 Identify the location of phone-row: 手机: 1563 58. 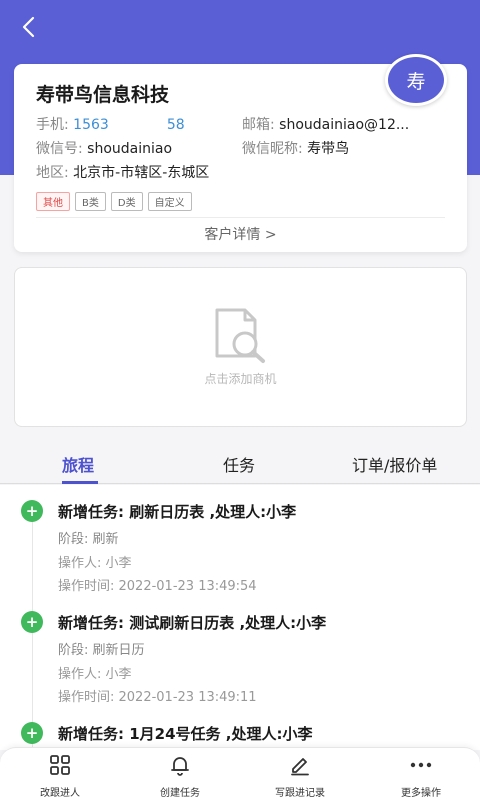
(110, 124).